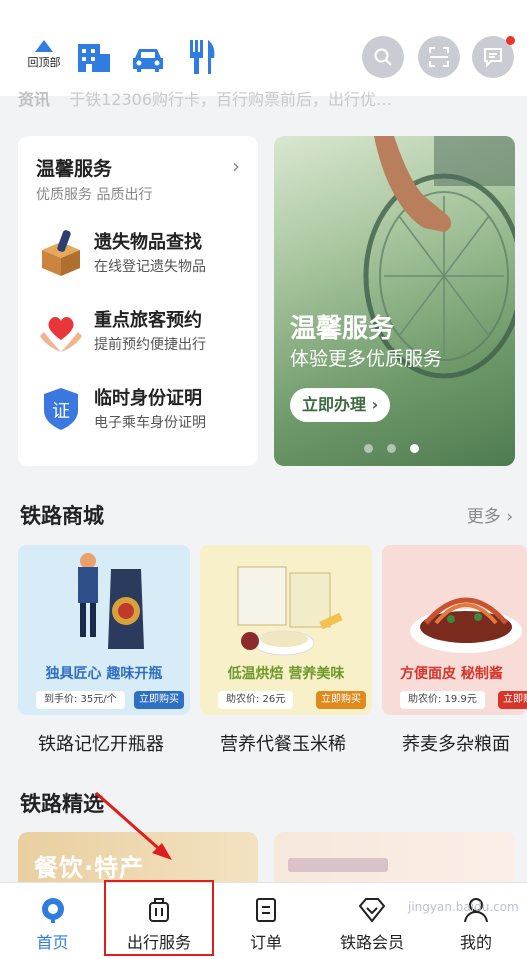 This screenshot has width=527, height=959. I want to click on banner-title: 温馨服务, so click(342, 329).